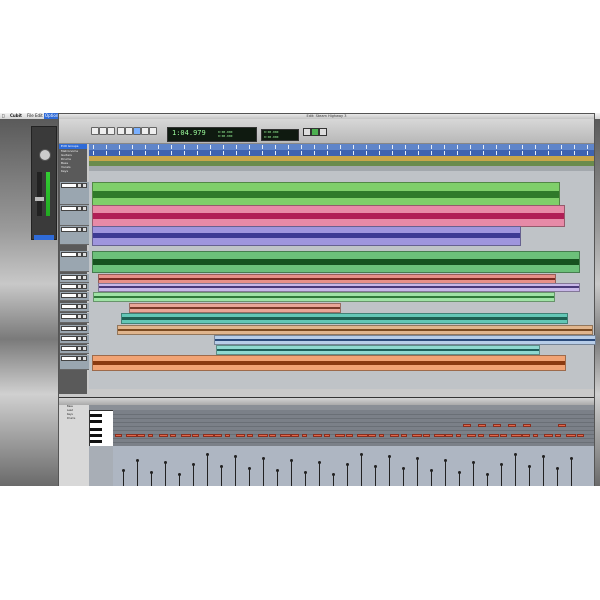 The width and height of the screenshot is (600, 600). What do you see at coordinates (212, 134) in the screenshot?
I see `main-counter: 1:04.979 0:00.000 0:00.000` at bounding box center [212, 134].